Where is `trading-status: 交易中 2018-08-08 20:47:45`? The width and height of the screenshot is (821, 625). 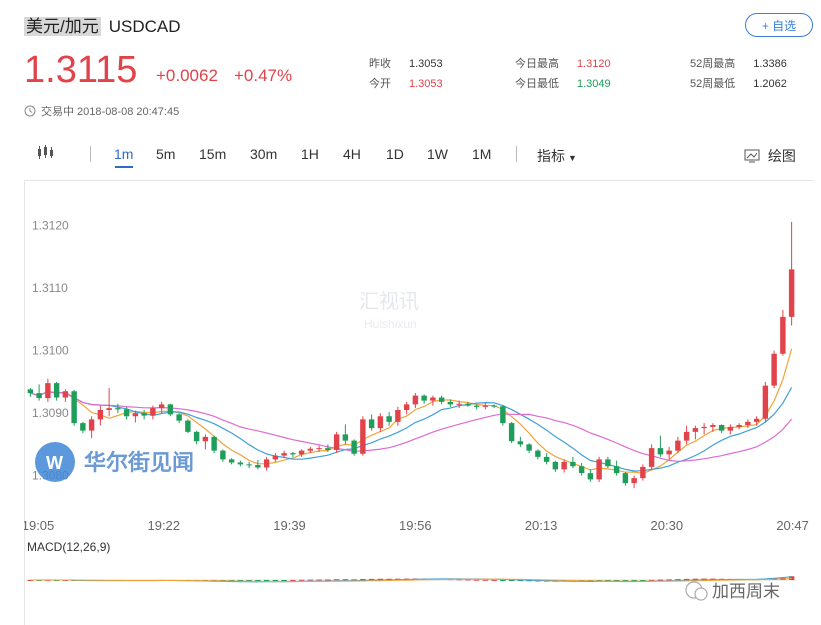 trading-status: 交易中 2018-08-08 20:47:45 is located at coordinates (101, 111).